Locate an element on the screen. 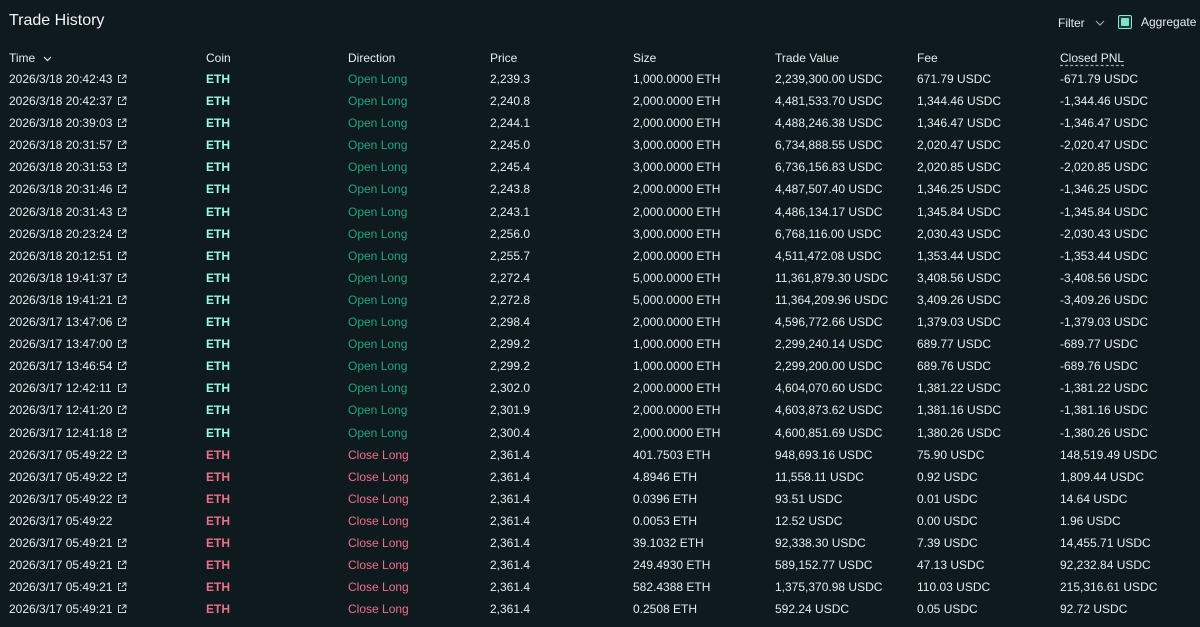 This screenshot has height=627, width=1200. column-header-size: Size is located at coordinates (644, 58).